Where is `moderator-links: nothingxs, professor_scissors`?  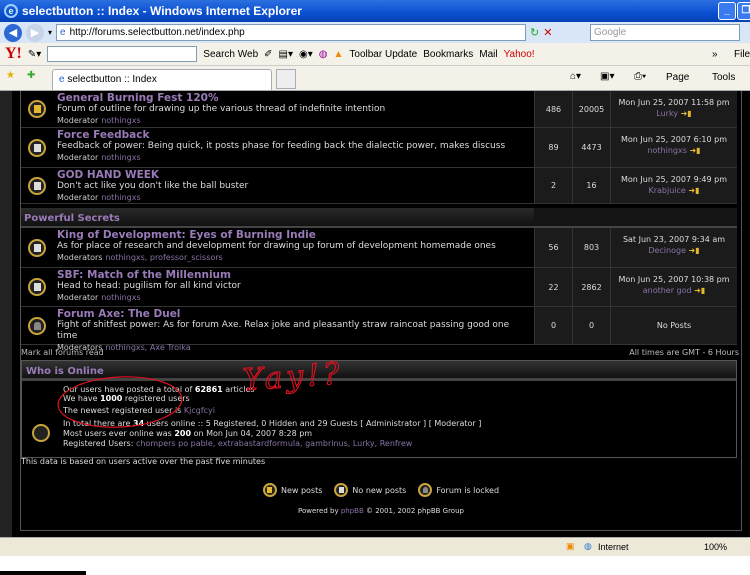 moderator-links: nothingxs, professor_scissors is located at coordinates (163, 257).